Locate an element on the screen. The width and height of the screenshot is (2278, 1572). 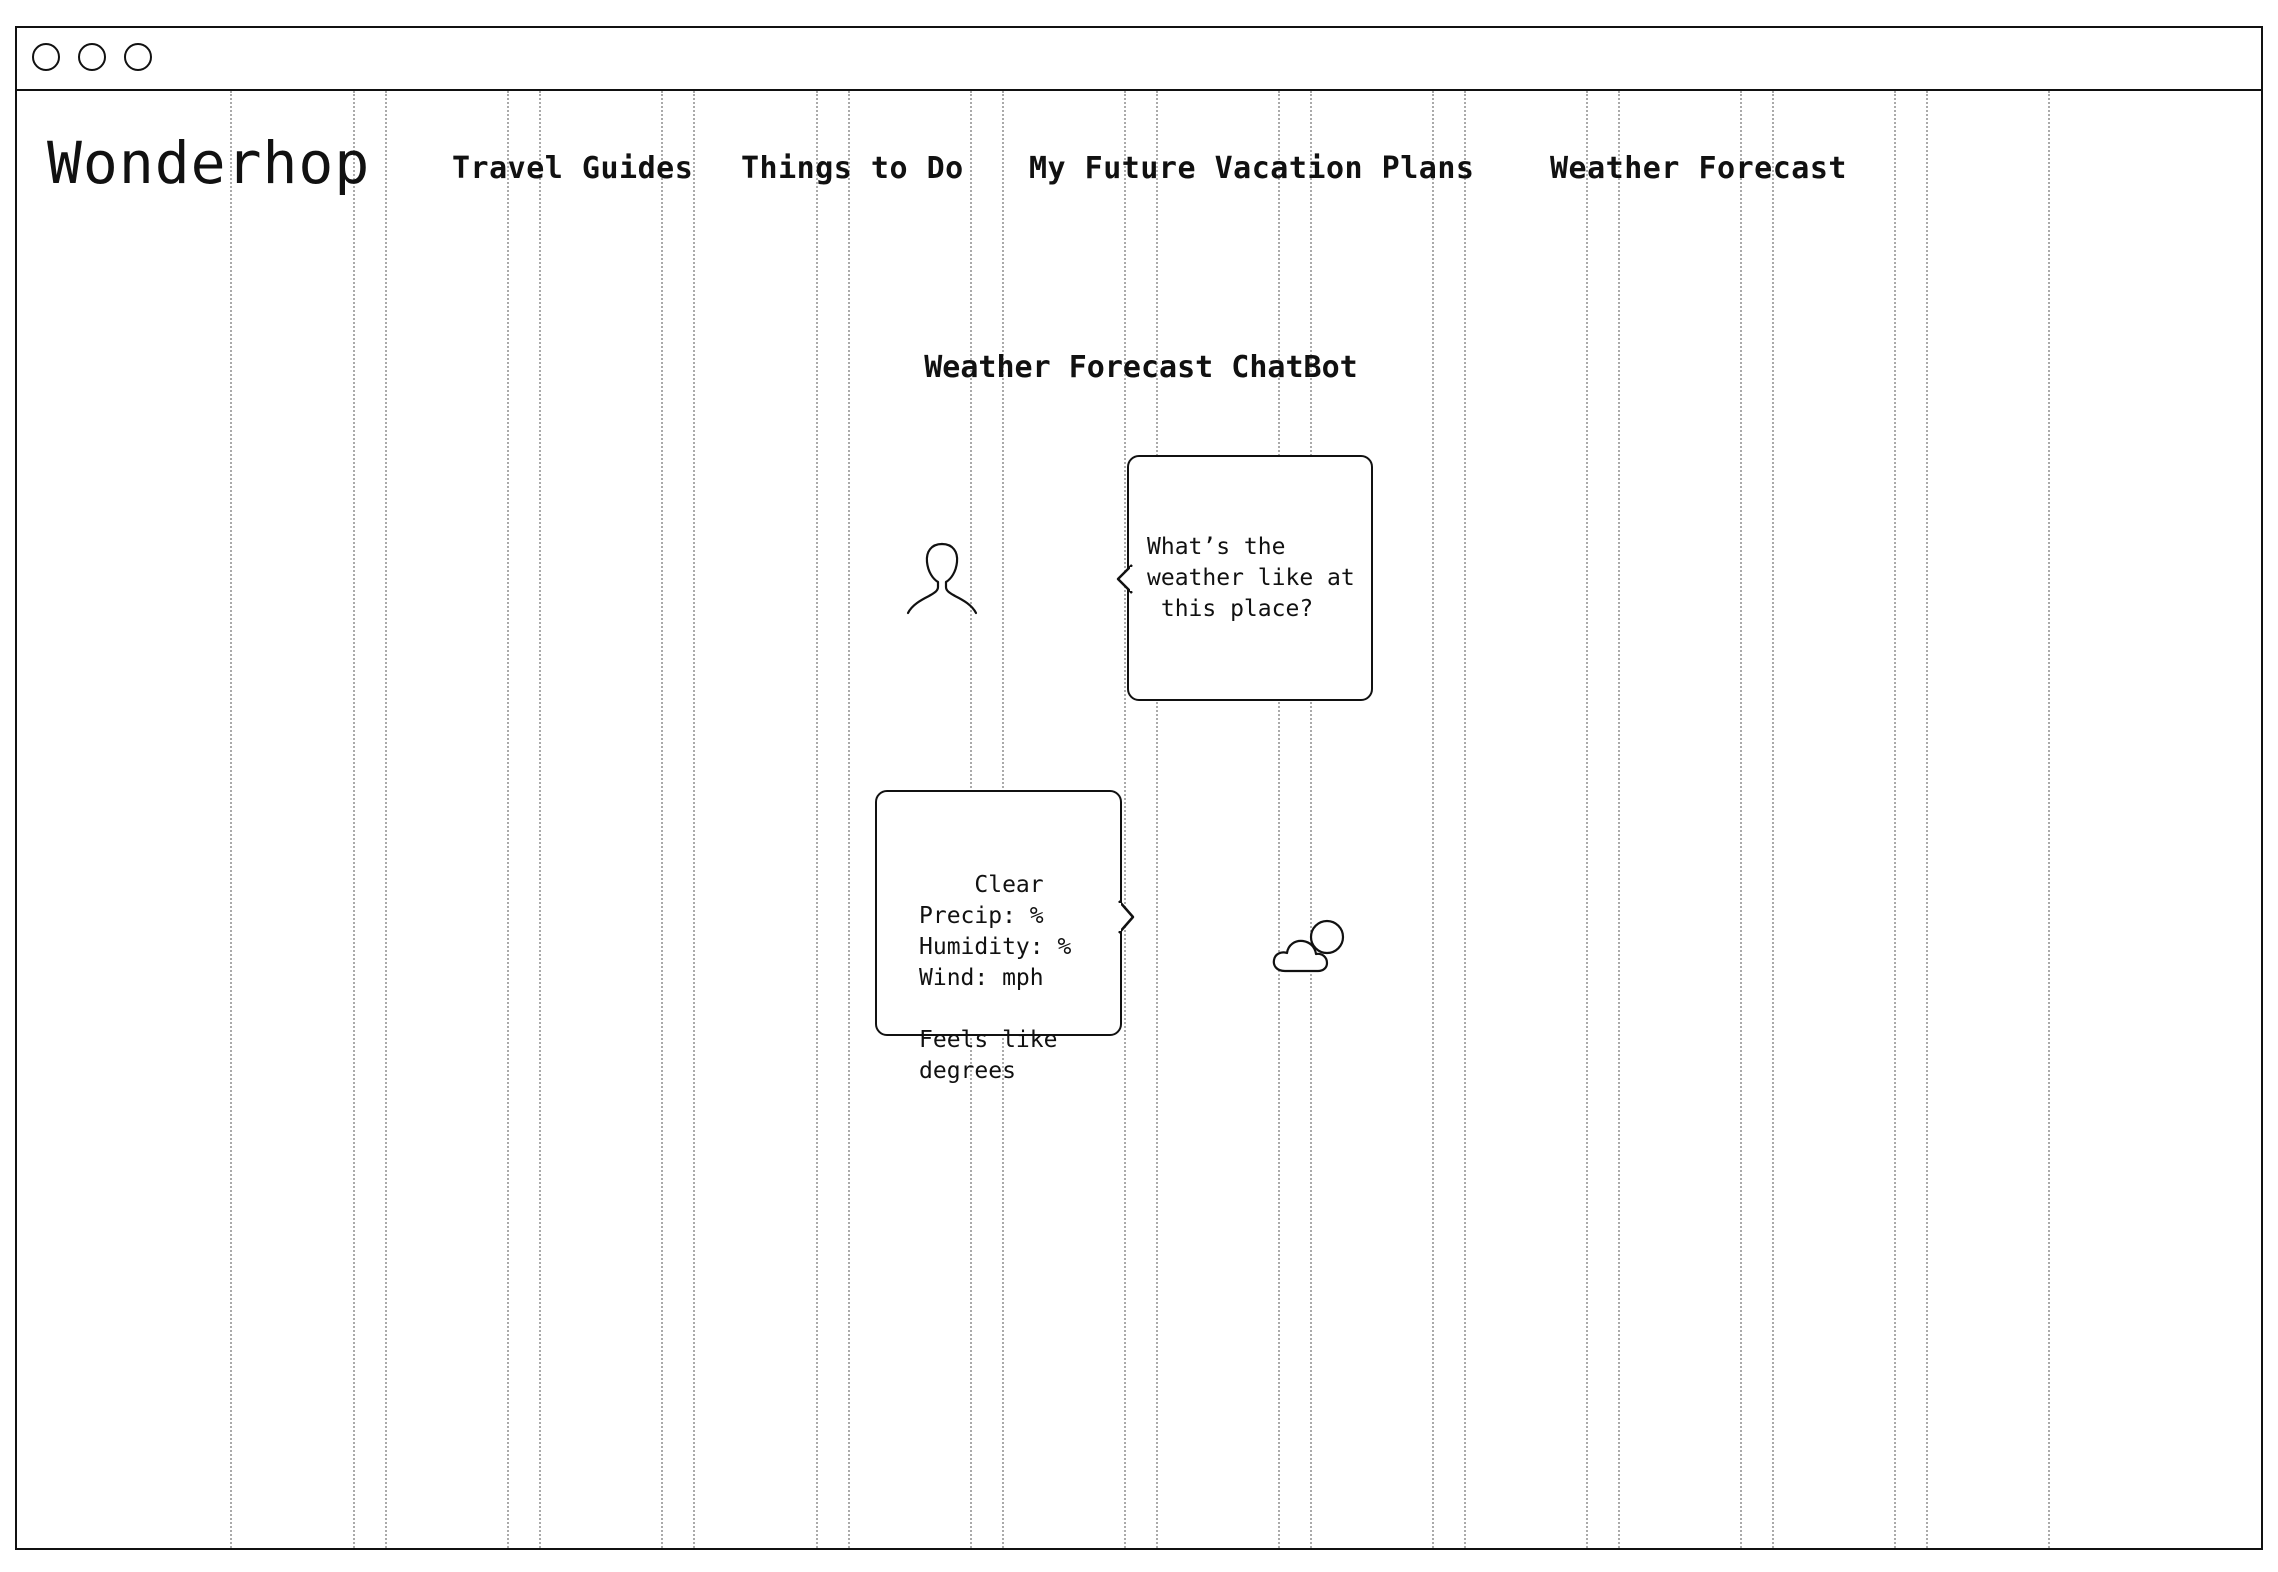
chatbot-title: Weather Forecast ChatBot is located at coordinates (1141, 367).